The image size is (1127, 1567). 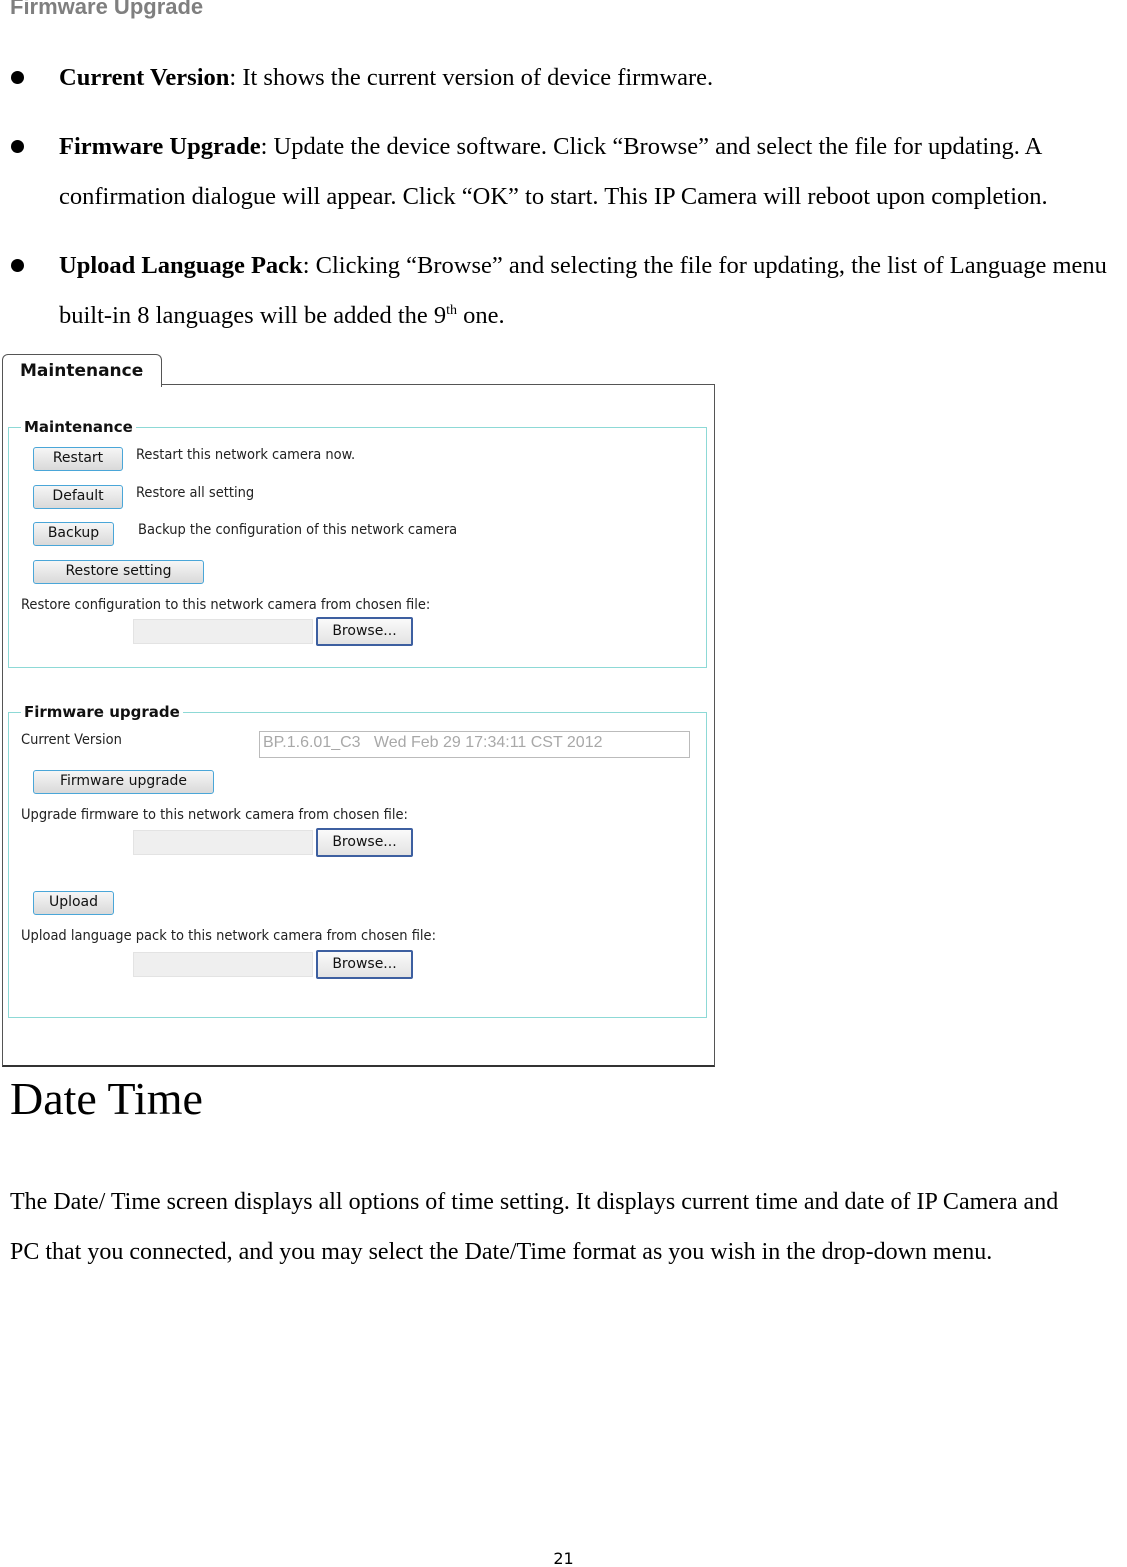 What do you see at coordinates (563, 1558) in the screenshot?
I see `page-number: 21` at bounding box center [563, 1558].